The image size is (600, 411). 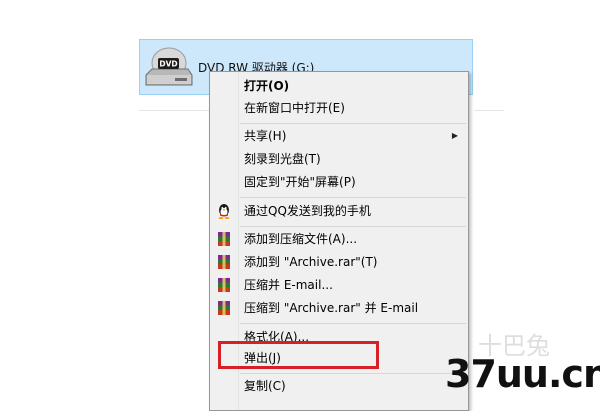 I want to click on menu-item-label: 共享(H), so click(x=265, y=136).